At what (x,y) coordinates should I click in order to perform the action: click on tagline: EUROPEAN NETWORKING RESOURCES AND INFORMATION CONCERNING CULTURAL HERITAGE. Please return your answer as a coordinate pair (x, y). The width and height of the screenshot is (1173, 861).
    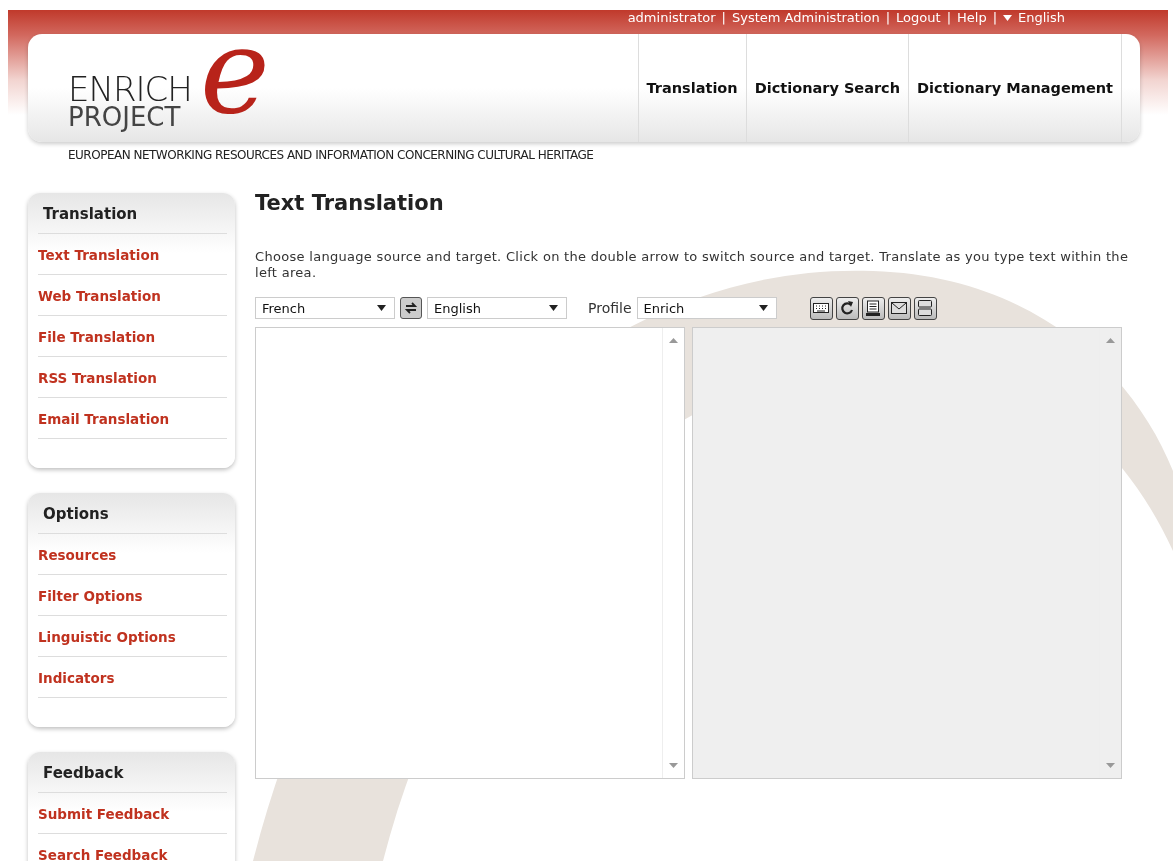
    Looking at the image, I should click on (331, 156).